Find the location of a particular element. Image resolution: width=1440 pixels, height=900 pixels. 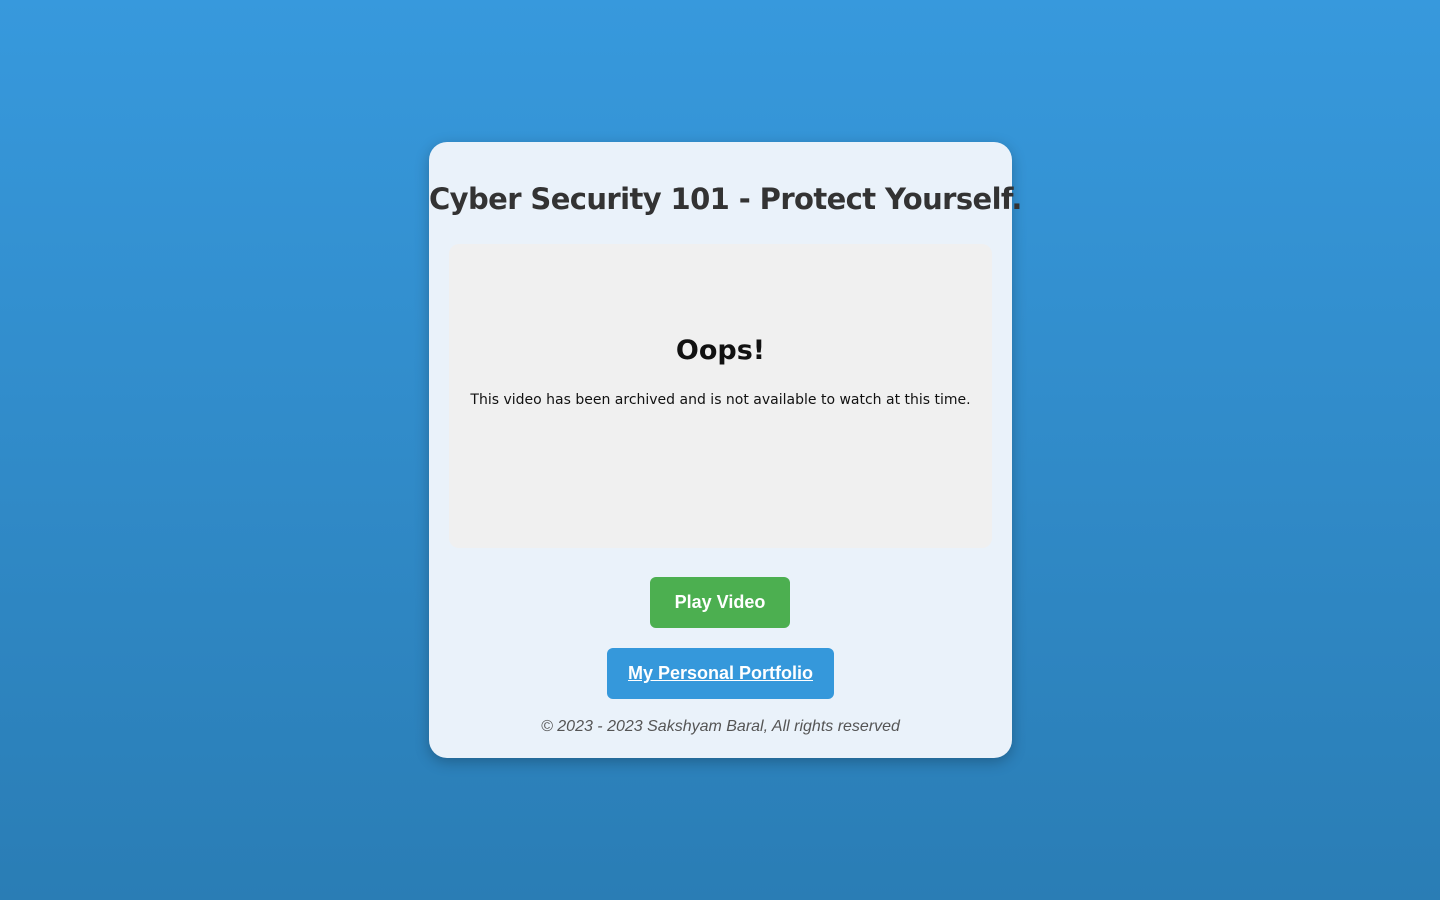

portfolio-link-button: My Personal Portfolio is located at coordinates (720, 673).